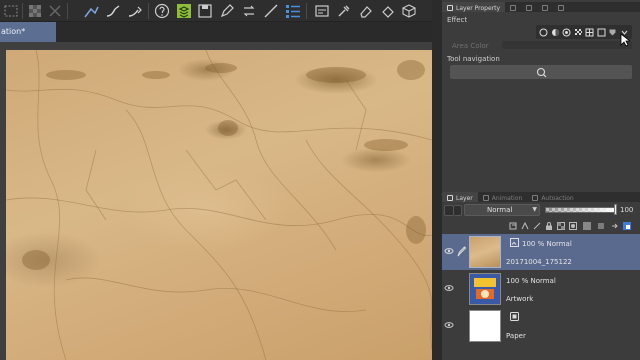  Describe the element at coordinates (478, 8) in the screenshot. I see `tab-layer-property-label: Layer Property` at that location.